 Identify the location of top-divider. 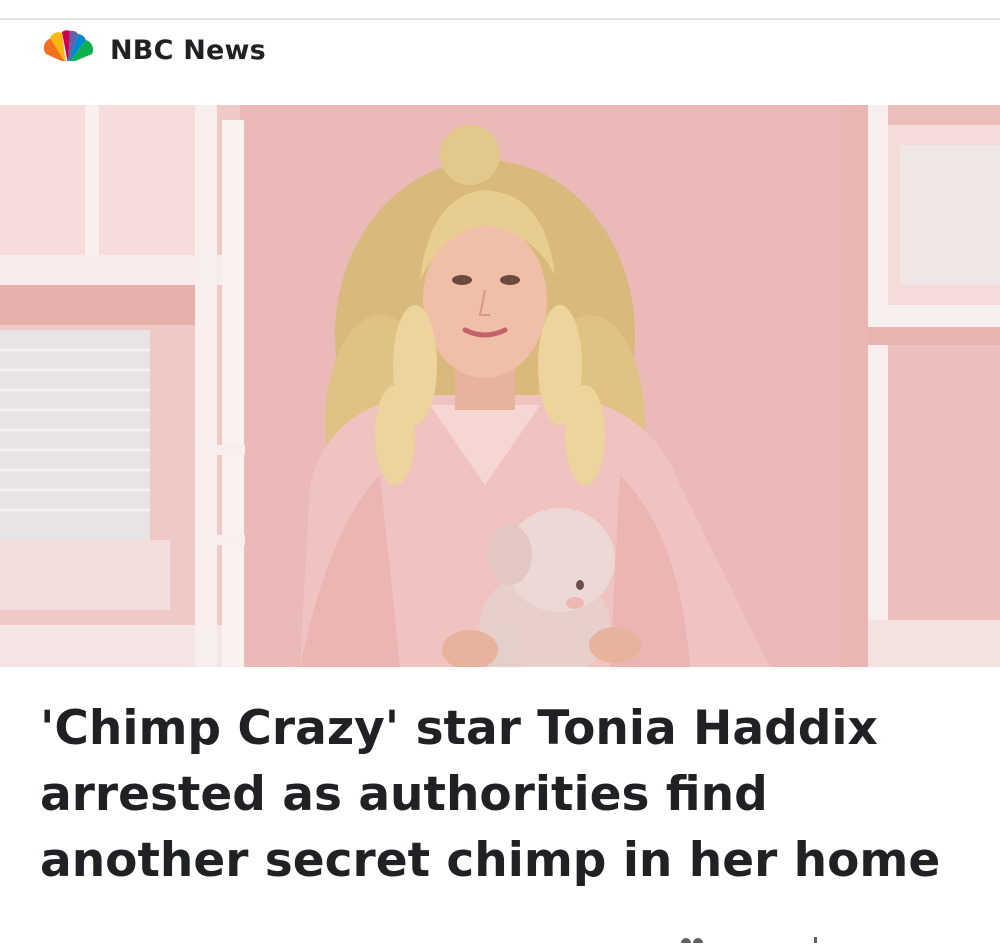
(500, 19).